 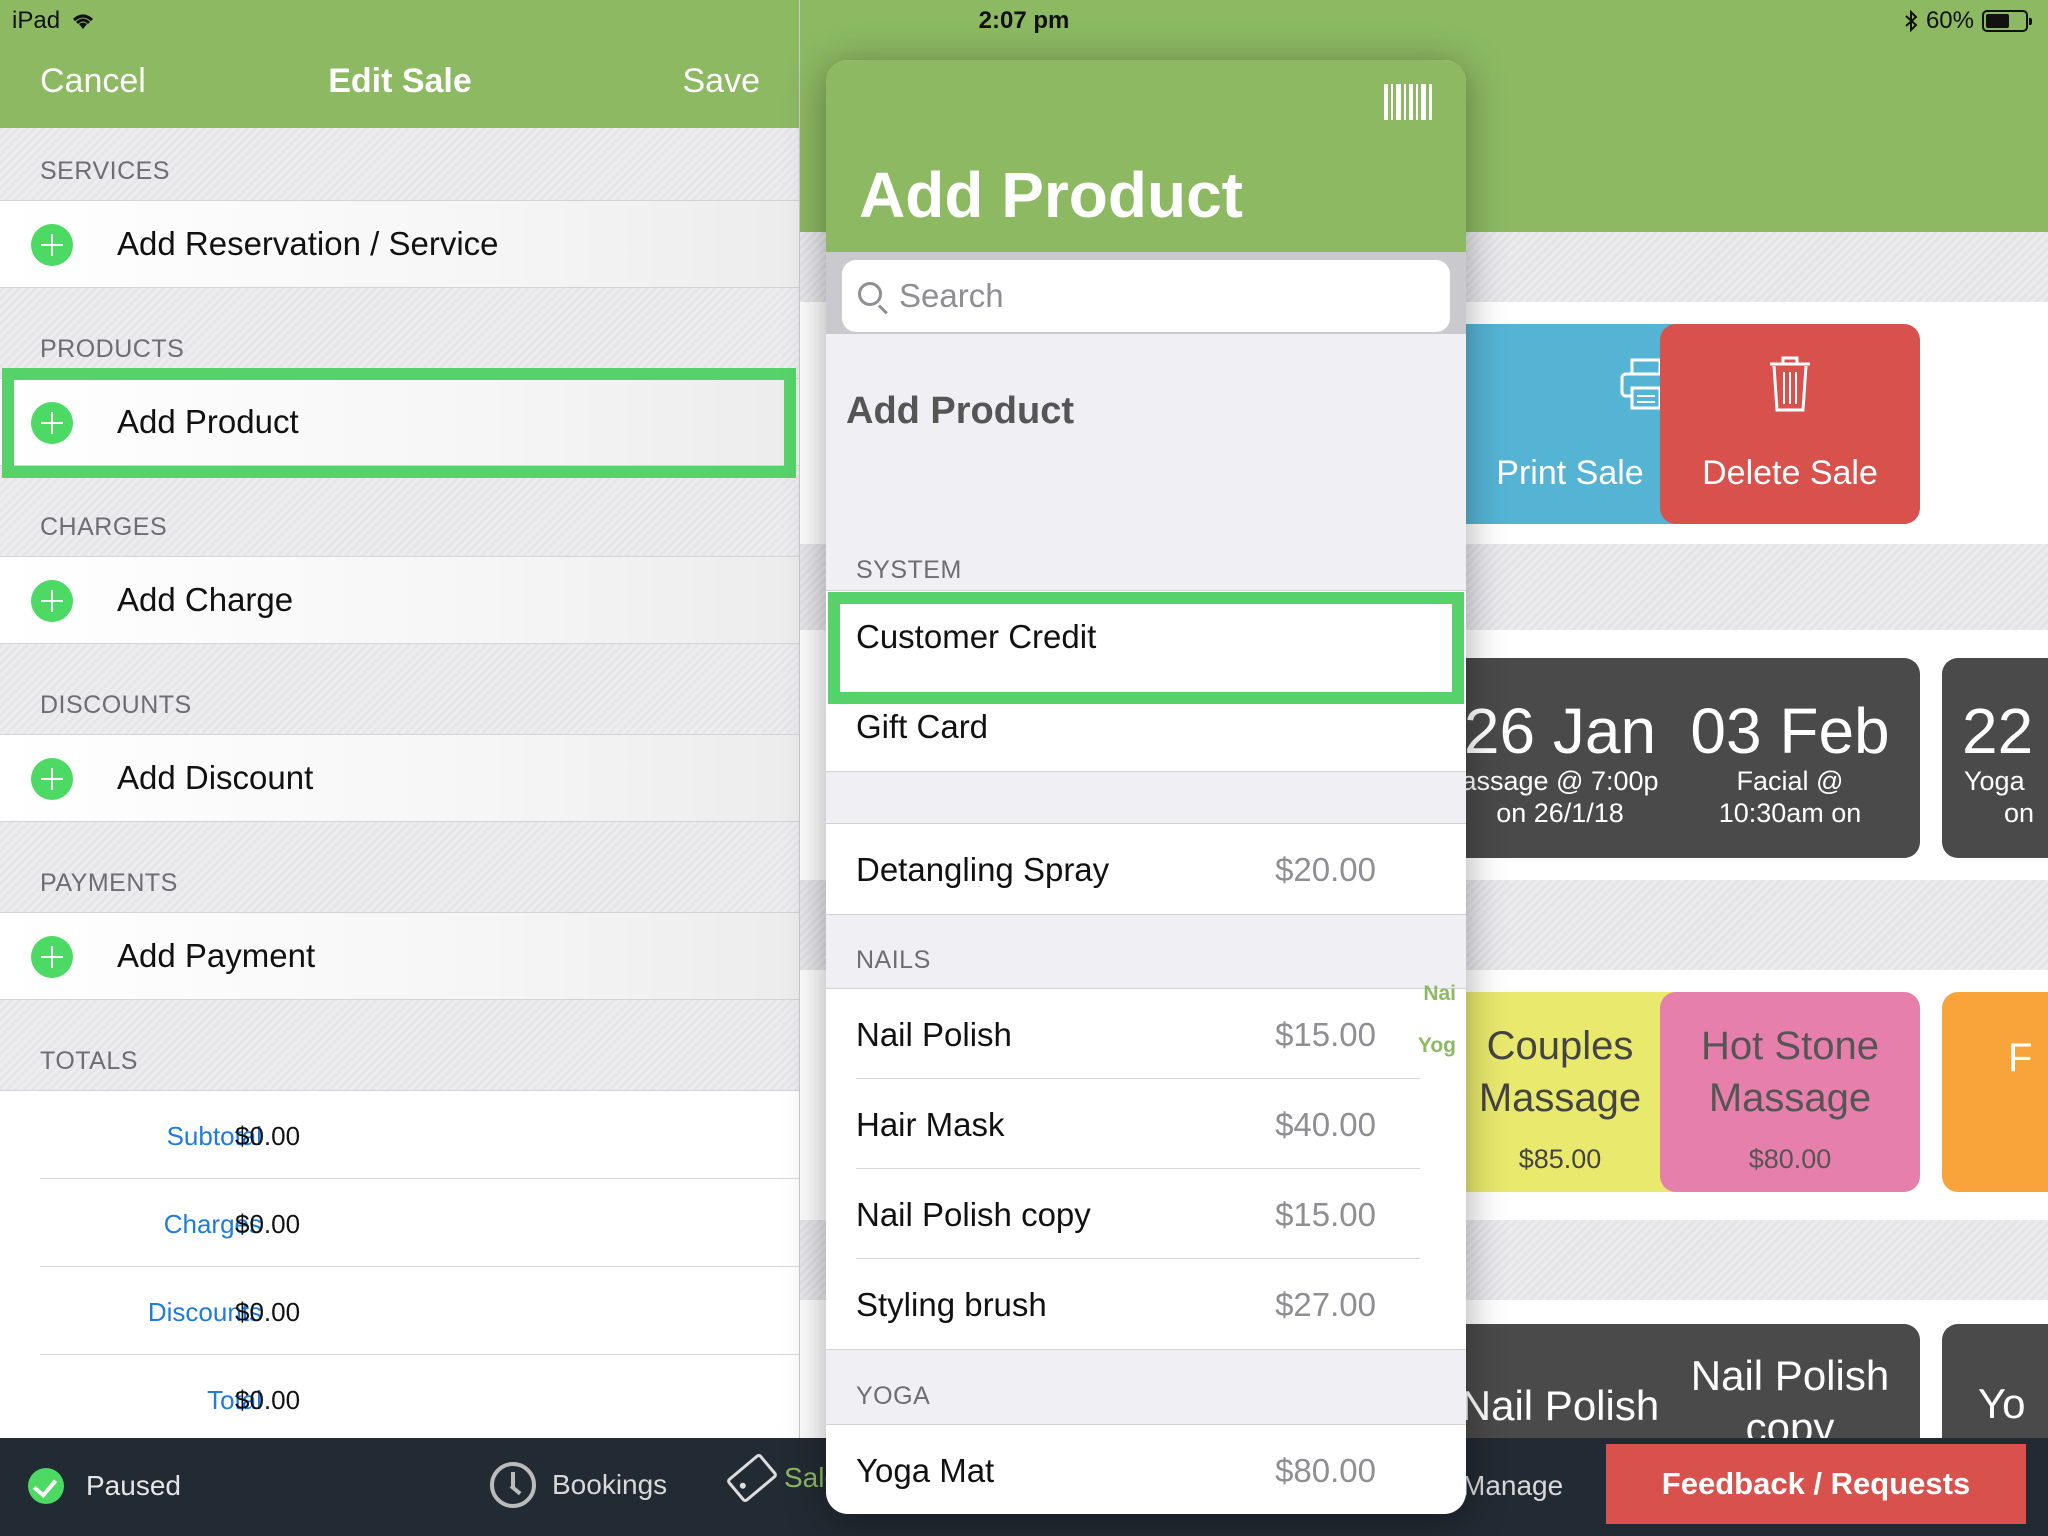 I want to click on search-input: Search, so click(x=1146, y=296).